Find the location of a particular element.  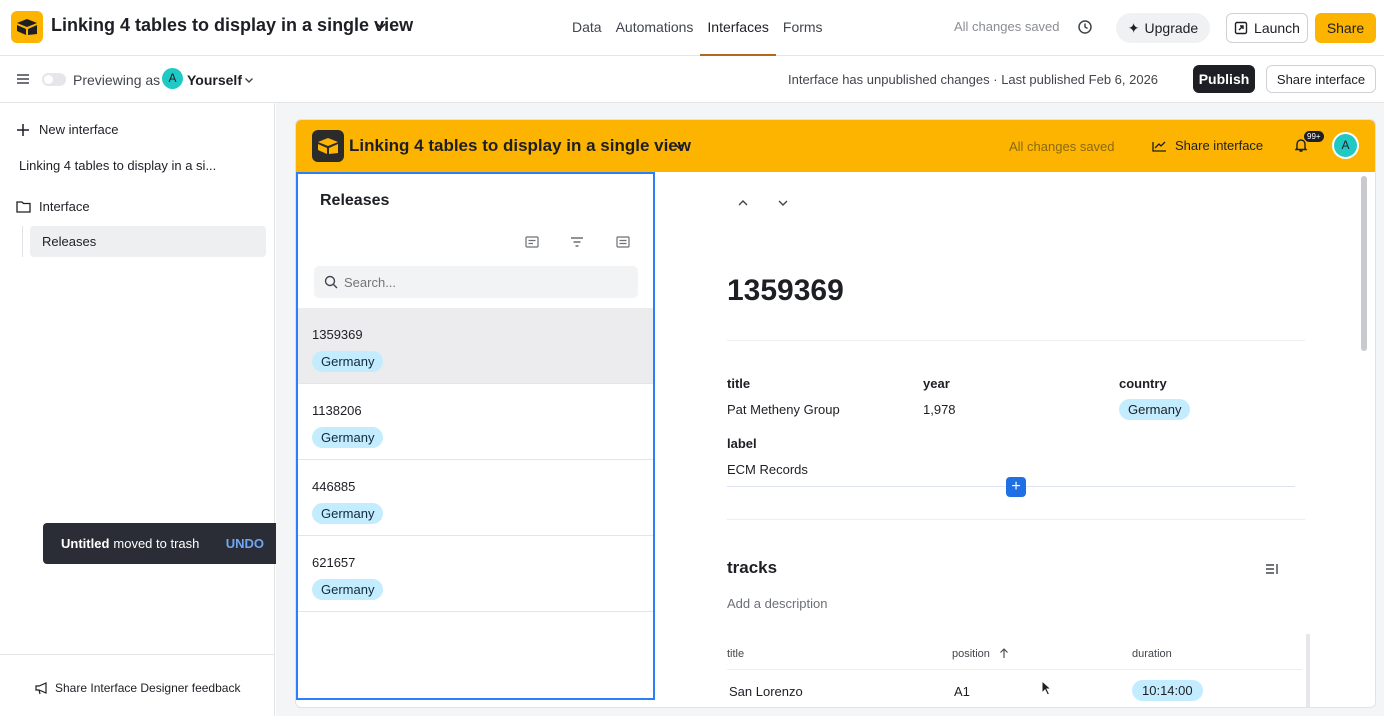

toast-notification: Untitled moved to trash UNDO is located at coordinates (162, 543).